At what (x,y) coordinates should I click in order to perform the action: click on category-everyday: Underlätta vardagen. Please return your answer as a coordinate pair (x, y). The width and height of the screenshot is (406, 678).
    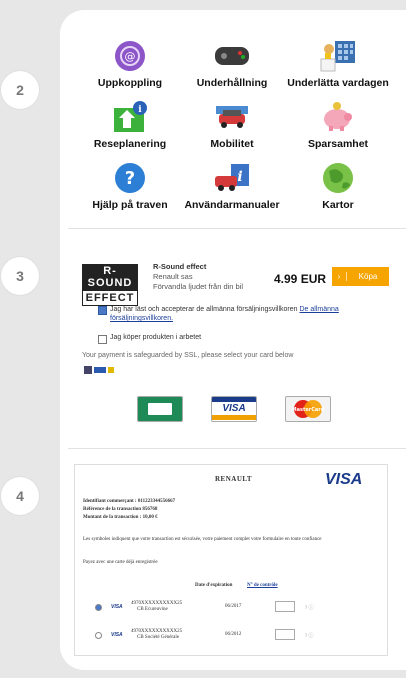
    Looking at the image, I should click on (338, 62).